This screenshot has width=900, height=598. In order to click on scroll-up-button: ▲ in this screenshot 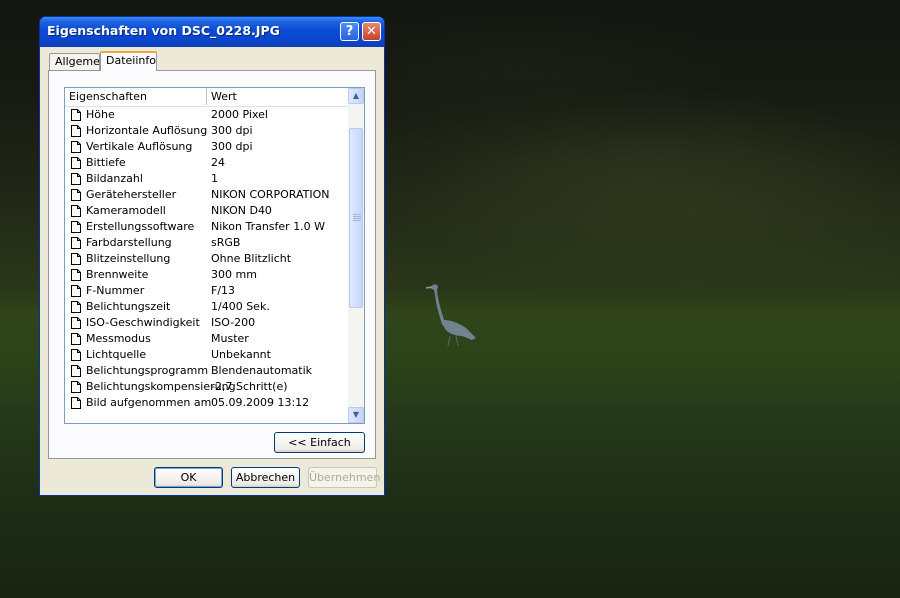, I will do `click(356, 96)`.